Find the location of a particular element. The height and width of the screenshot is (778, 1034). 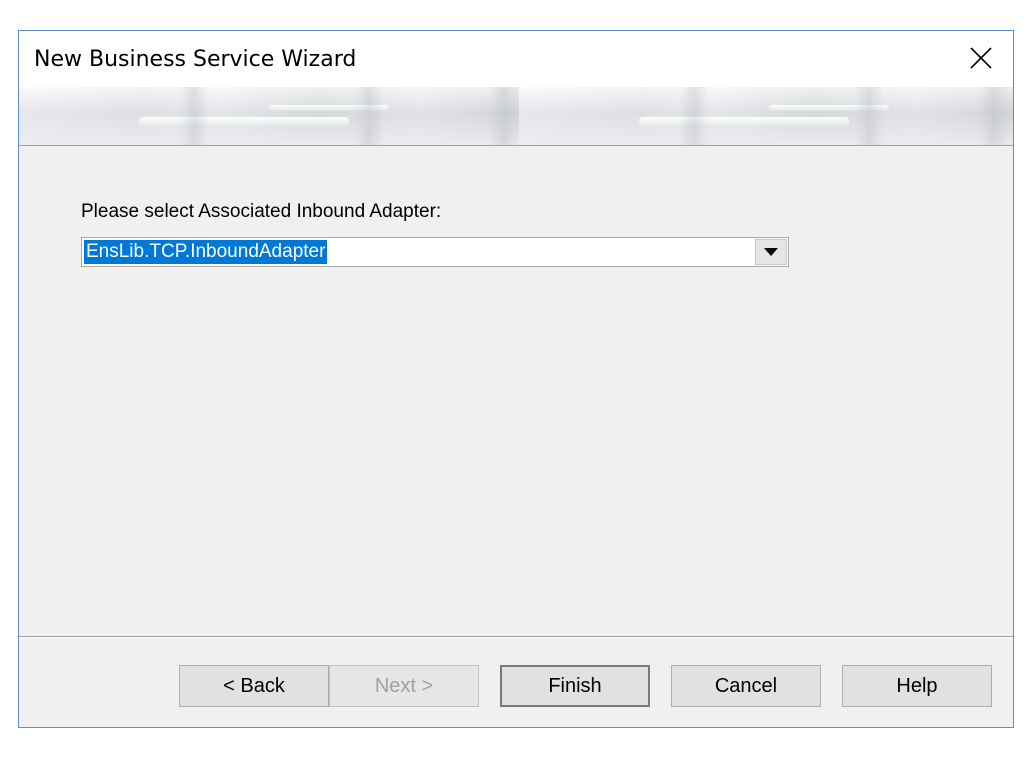

window-title: New Business Service Wizard is located at coordinates (195, 59).